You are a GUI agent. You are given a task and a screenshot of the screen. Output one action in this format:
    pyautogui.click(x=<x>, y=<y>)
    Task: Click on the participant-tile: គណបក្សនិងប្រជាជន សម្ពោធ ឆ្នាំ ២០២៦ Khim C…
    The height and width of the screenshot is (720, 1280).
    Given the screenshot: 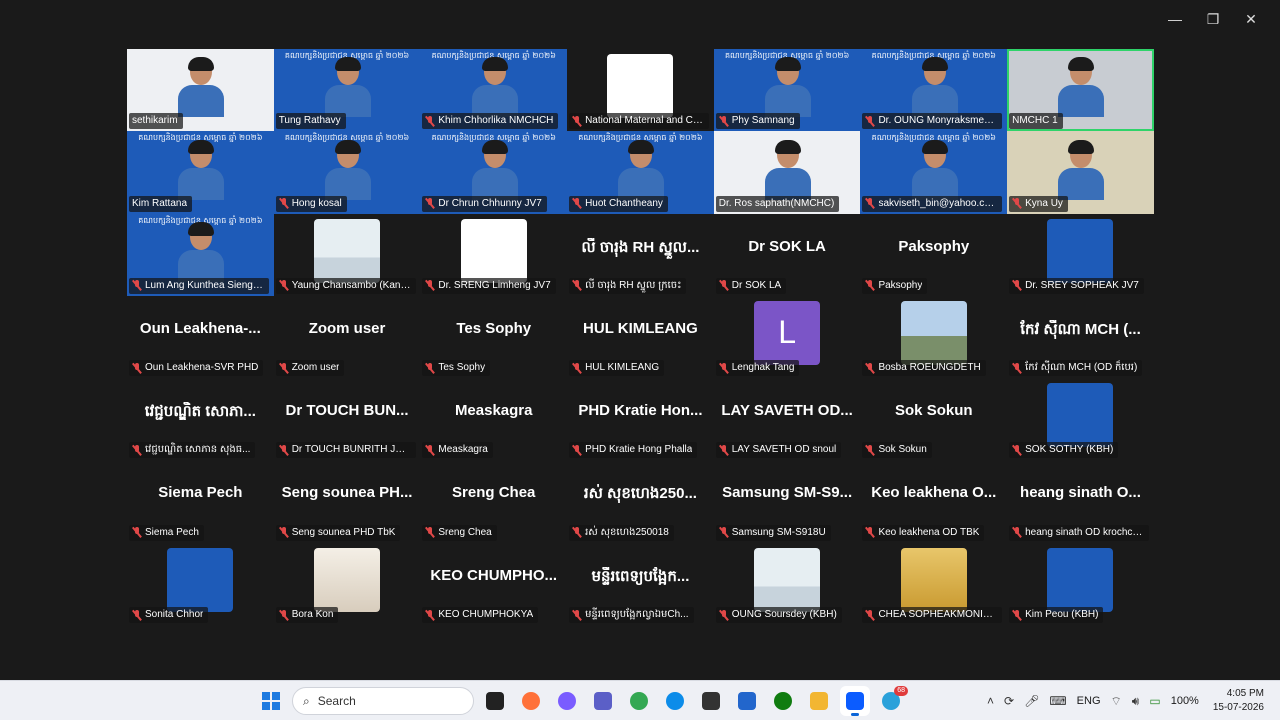 What is the action you would take?
    pyautogui.click(x=494, y=90)
    